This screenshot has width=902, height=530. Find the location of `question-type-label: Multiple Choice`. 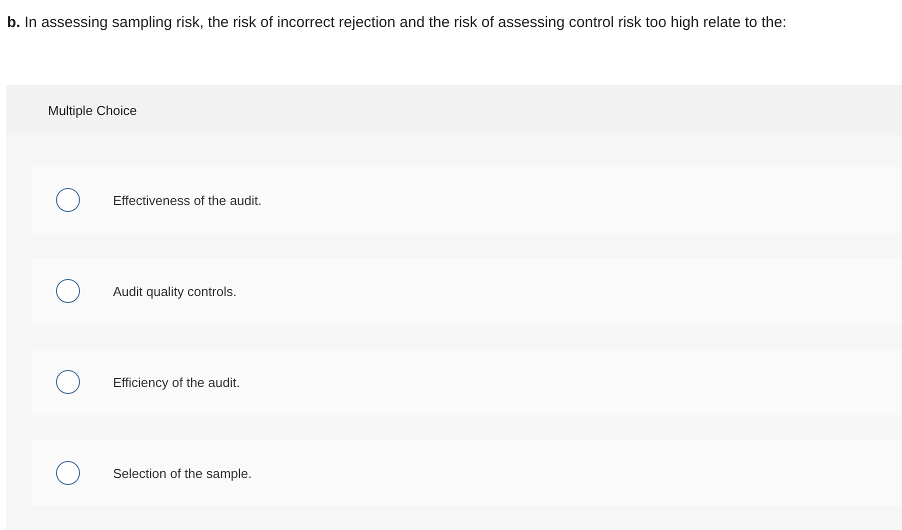

question-type-label: Multiple Choice is located at coordinates (92, 110).